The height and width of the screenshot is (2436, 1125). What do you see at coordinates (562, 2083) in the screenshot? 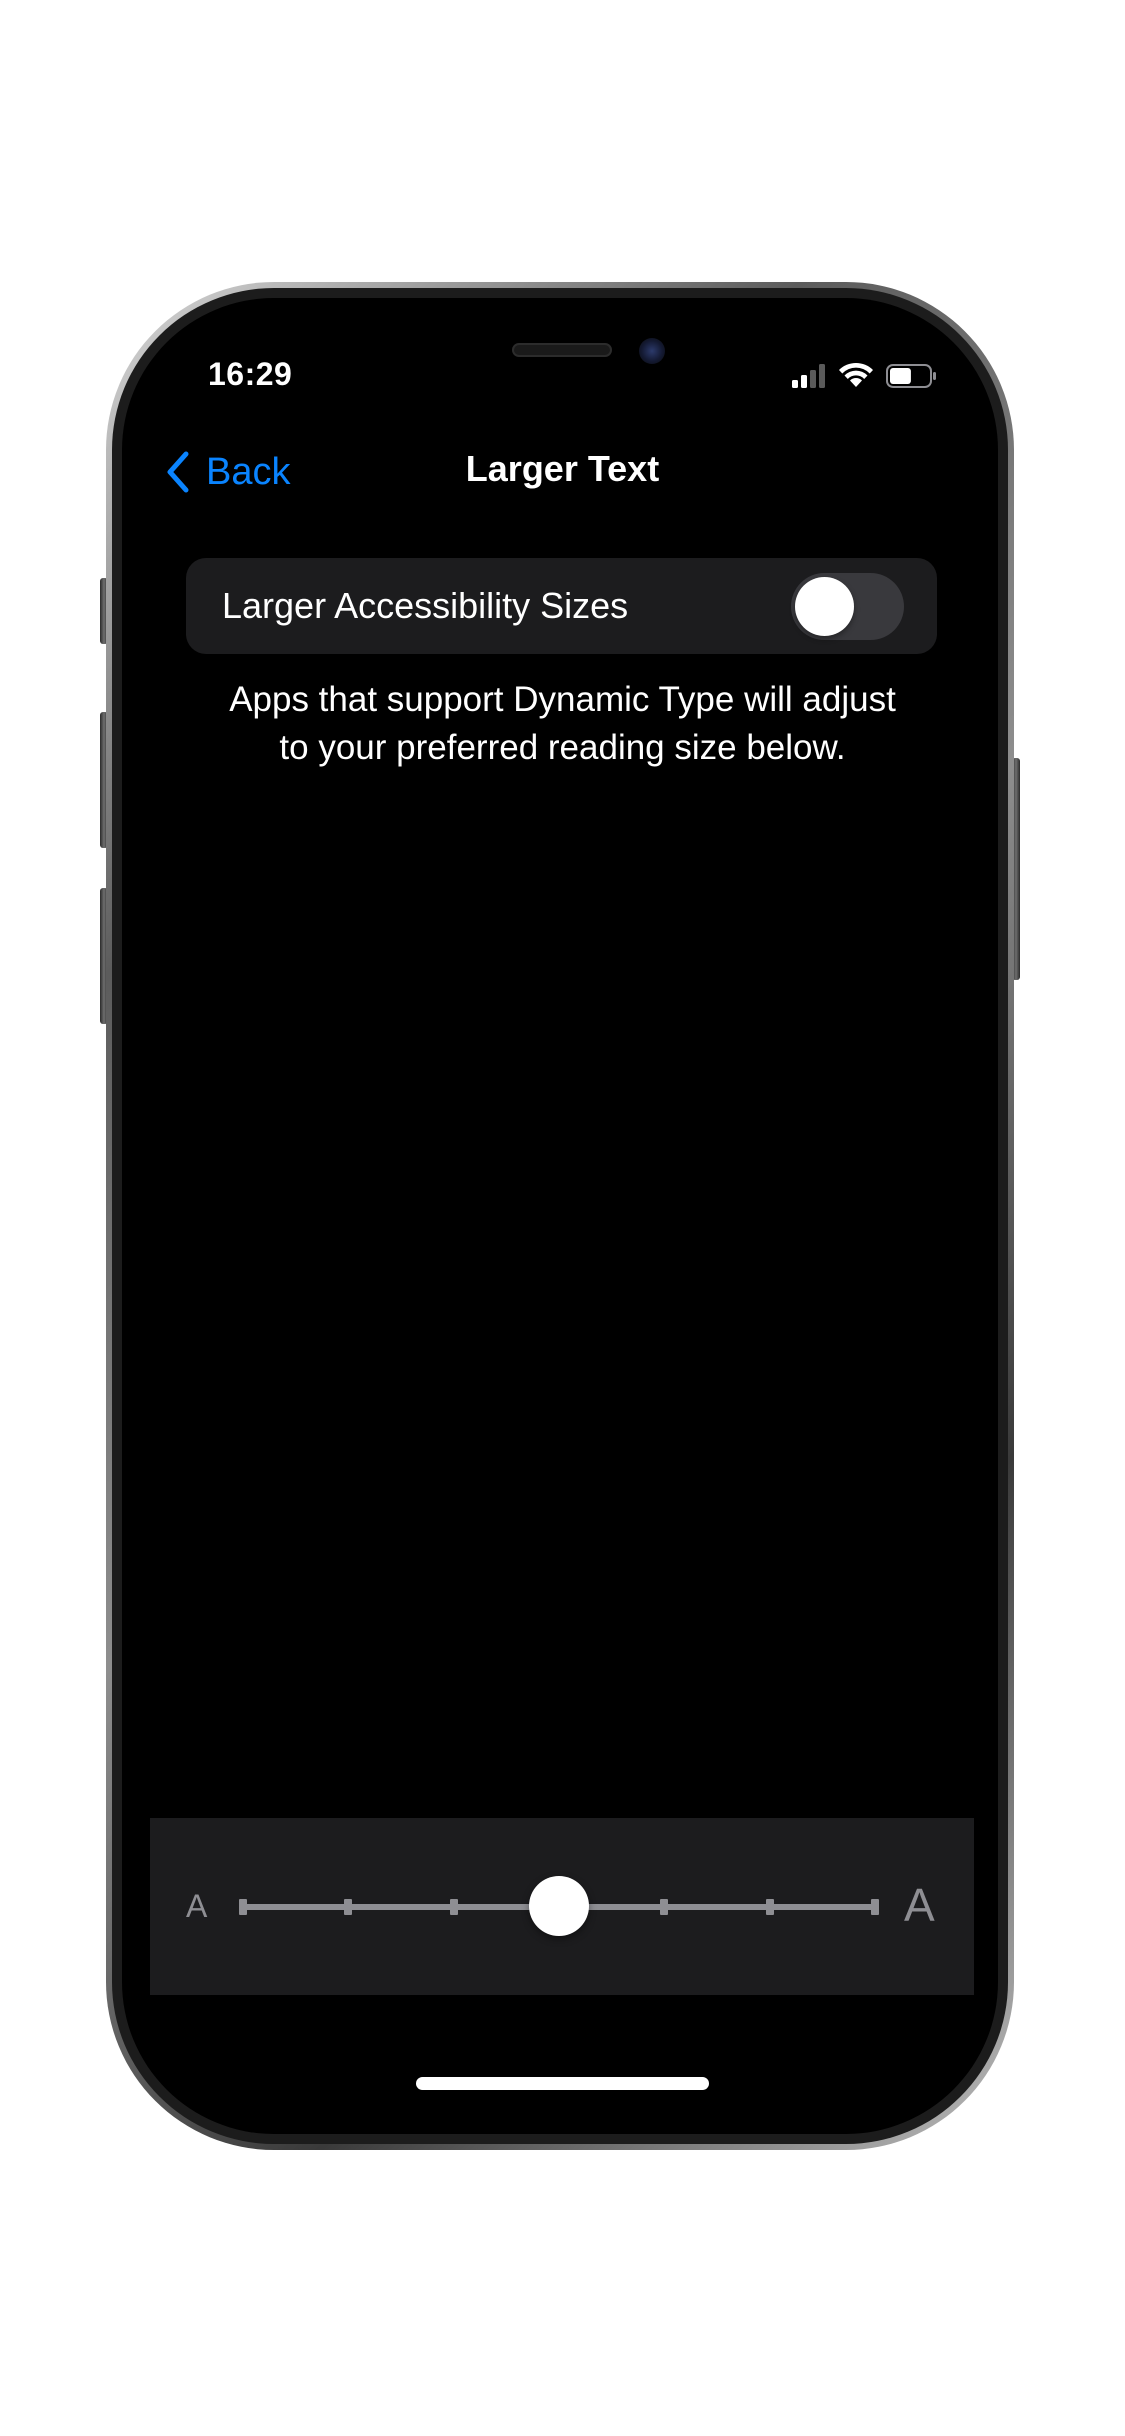
I see `home-indicator` at bounding box center [562, 2083].